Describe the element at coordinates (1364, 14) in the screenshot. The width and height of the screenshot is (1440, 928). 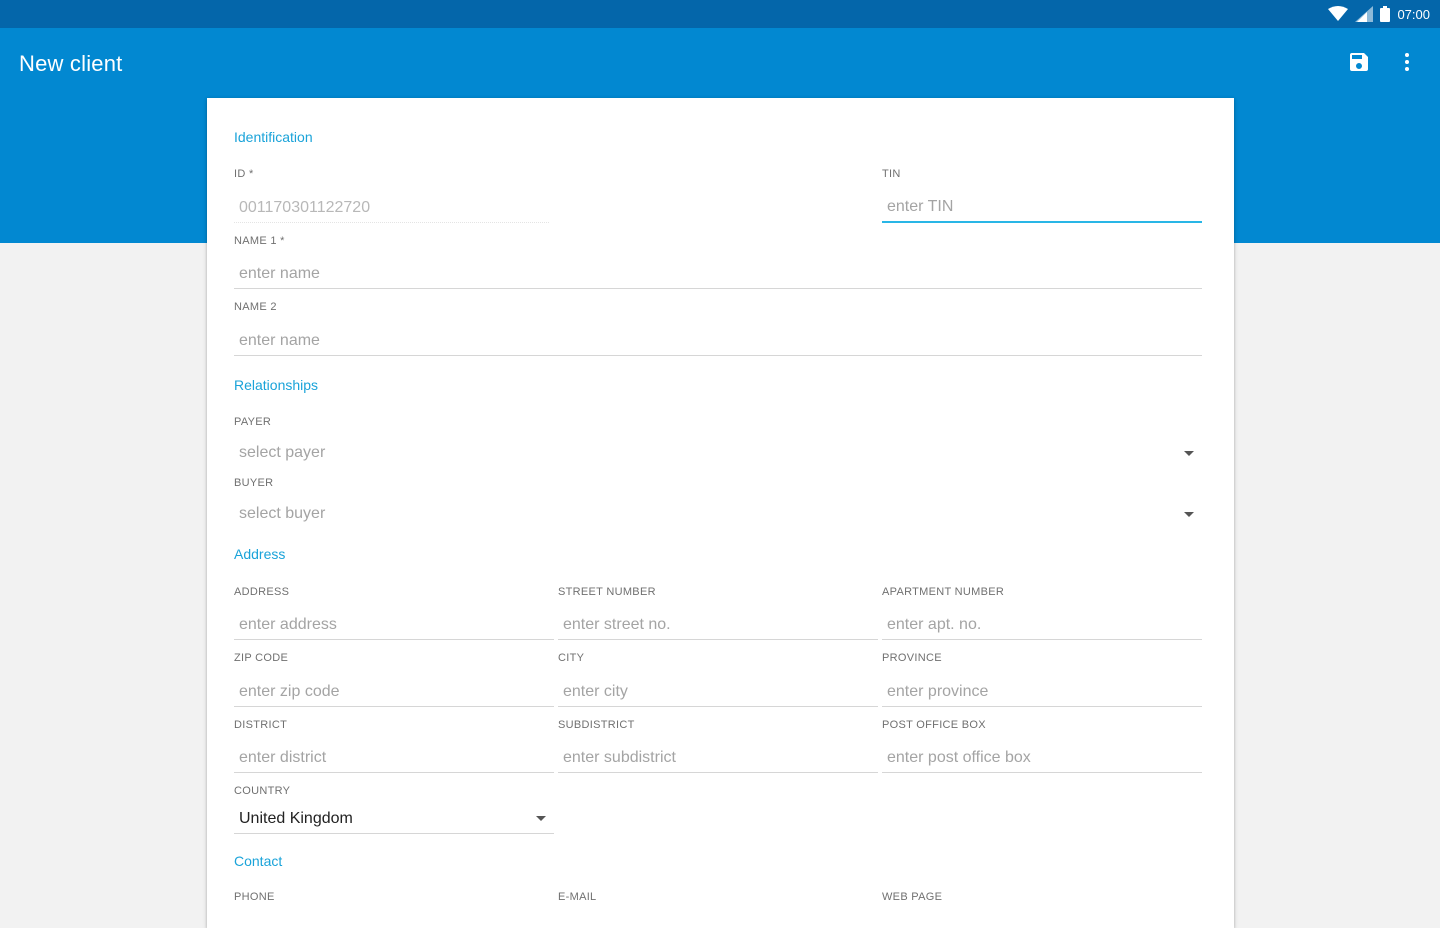
I see `cell-signal-icon` at that location.